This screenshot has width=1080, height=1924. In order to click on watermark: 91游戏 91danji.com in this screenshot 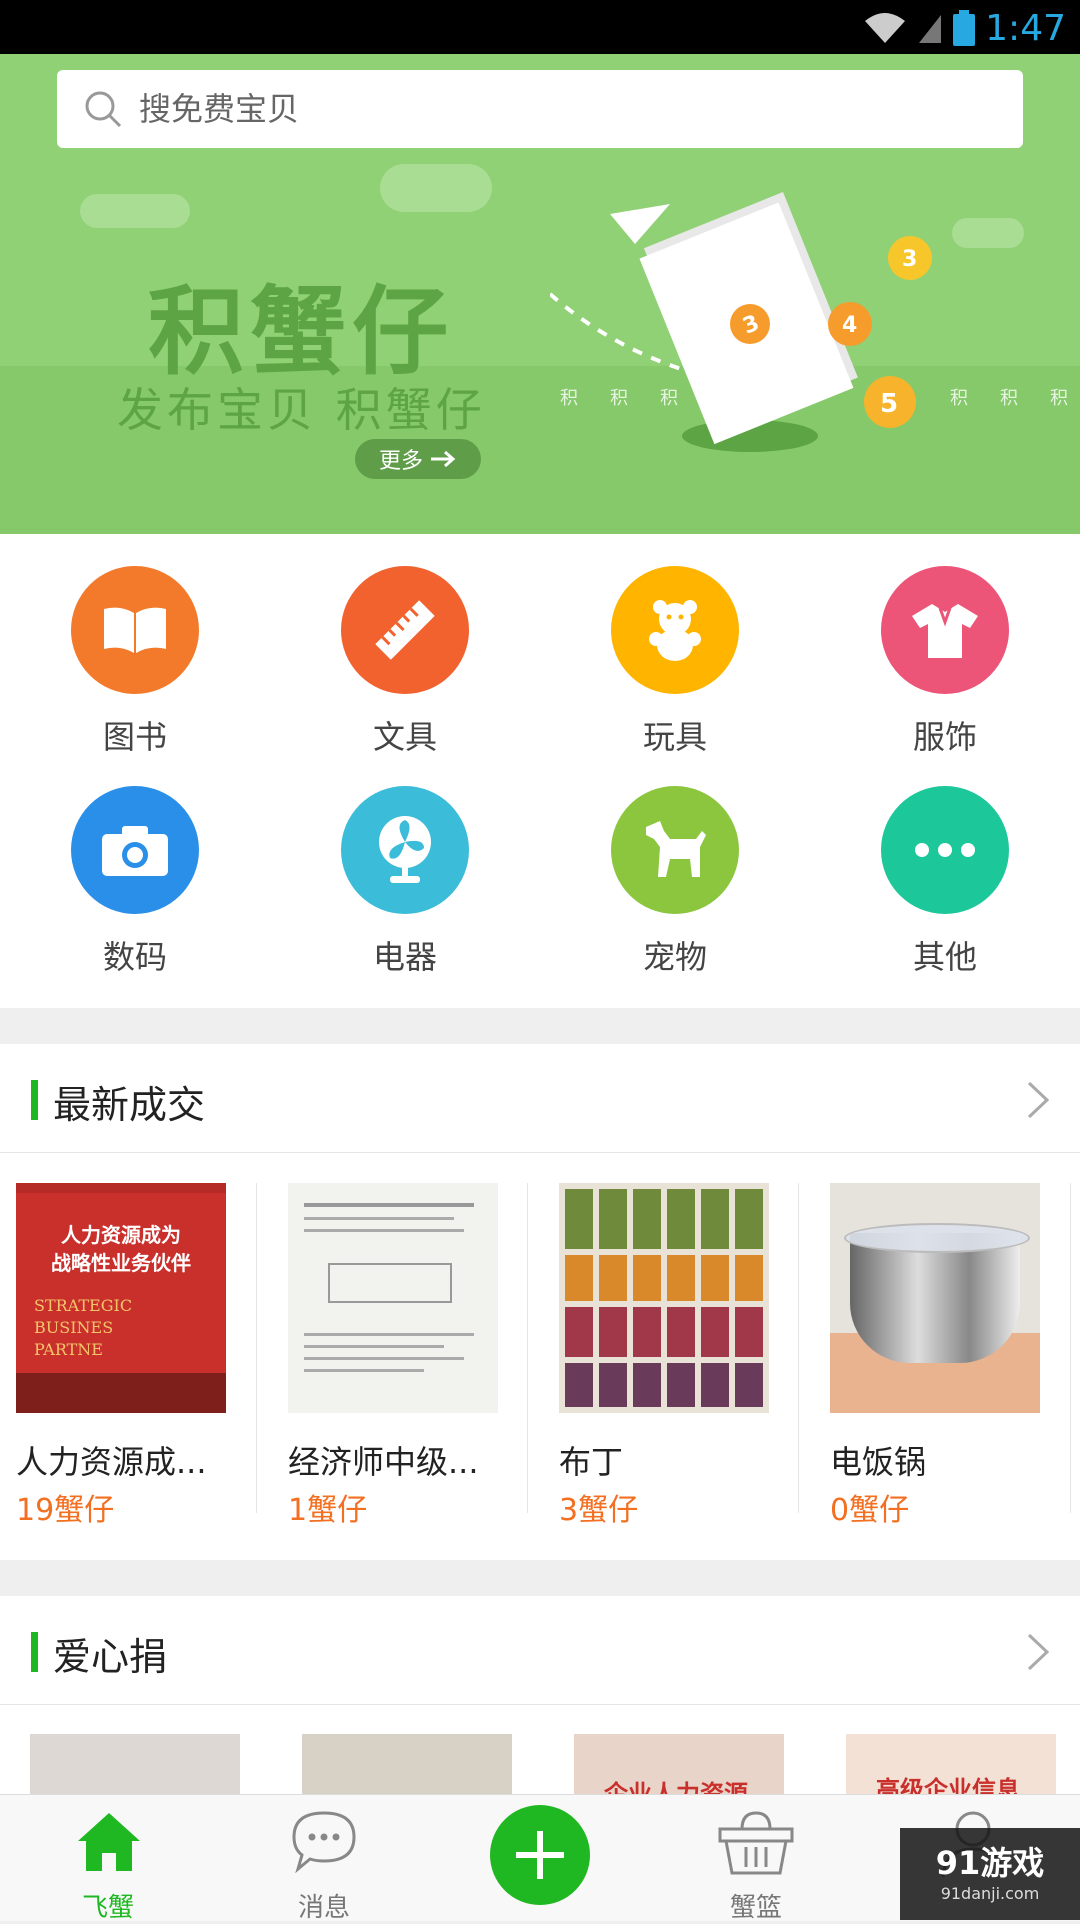, I will do `click(990, 1874)`.